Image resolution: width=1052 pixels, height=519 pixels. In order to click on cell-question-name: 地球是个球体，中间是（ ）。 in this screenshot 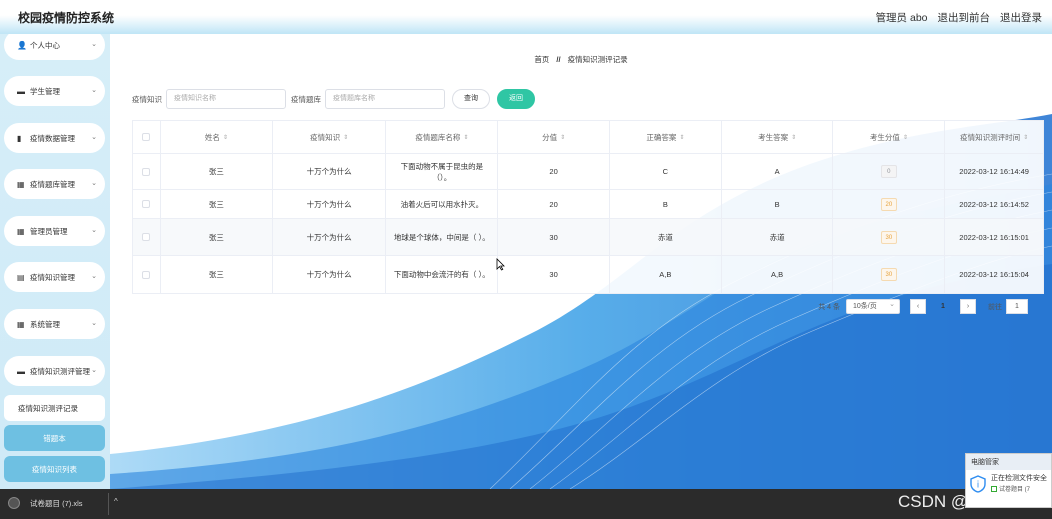, I will do `click(442, 237)`.